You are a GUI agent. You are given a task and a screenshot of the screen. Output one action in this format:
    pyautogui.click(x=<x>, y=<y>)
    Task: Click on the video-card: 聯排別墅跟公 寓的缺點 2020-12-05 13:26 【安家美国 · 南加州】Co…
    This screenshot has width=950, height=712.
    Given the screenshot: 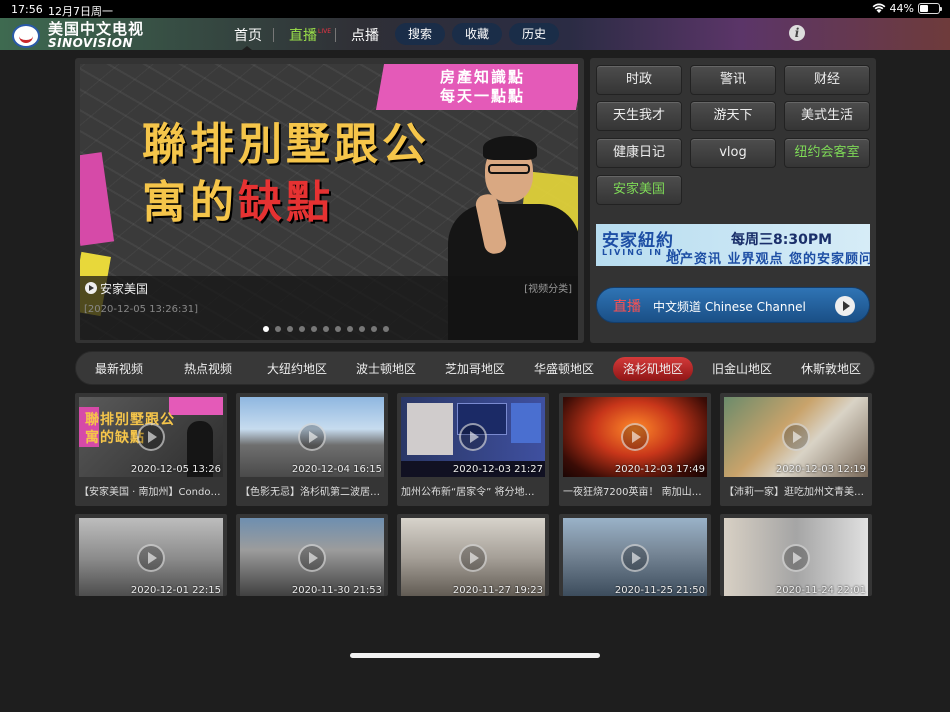 What is the action you would take?
    pyautogui.click(x=151, y=449)
    